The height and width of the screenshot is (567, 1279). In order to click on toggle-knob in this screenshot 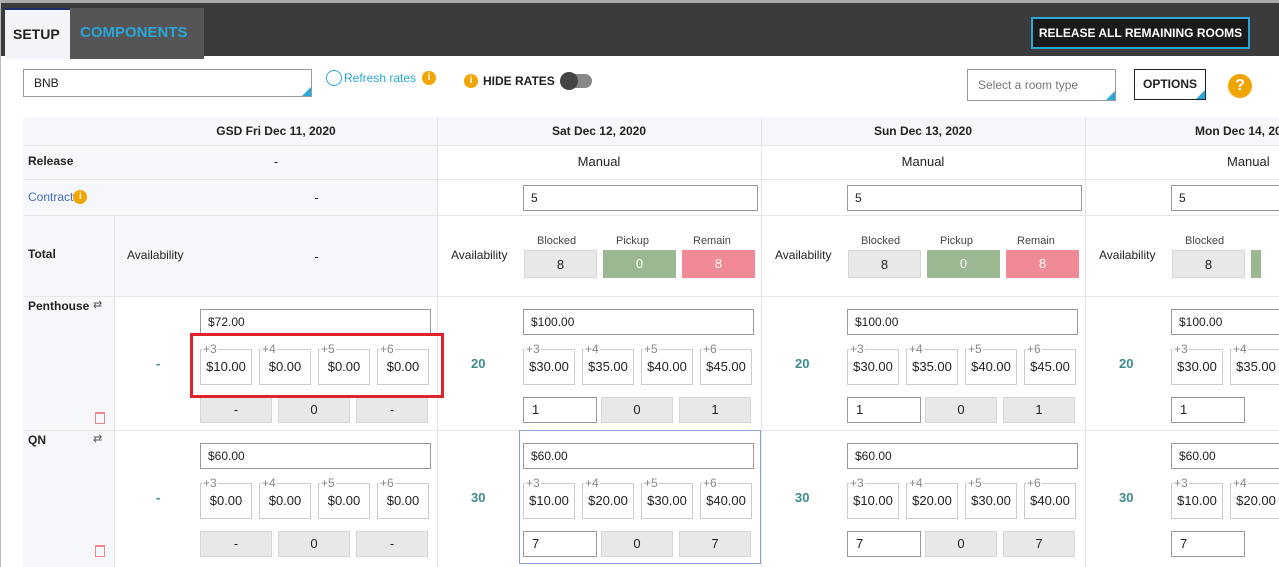, I will do `click(568, 81)`.